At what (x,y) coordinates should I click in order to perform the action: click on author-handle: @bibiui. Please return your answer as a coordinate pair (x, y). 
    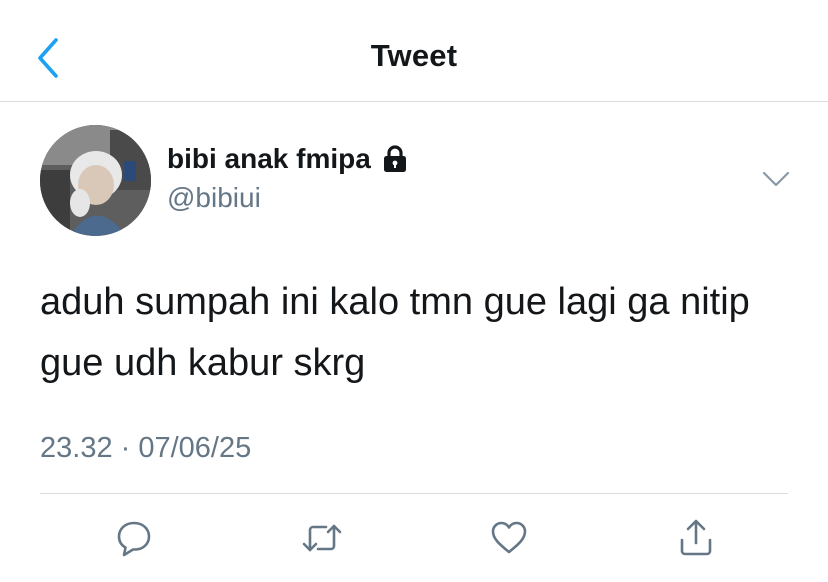
    Looking at the image, I should click on (214, 198).